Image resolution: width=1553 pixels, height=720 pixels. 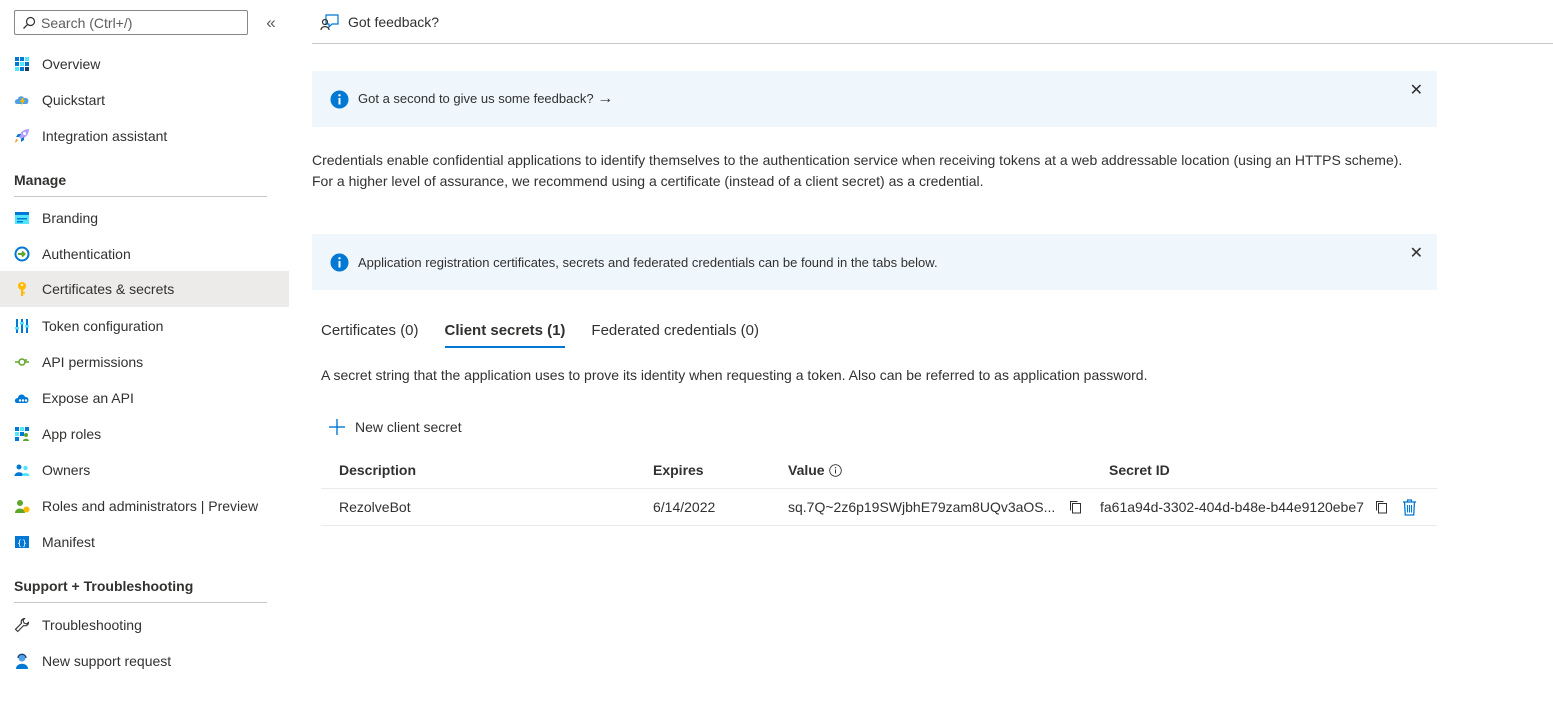 What do you see at coordinates (22, 289) in the screenshot?
I see `key-icon` at bounding box center [22, 289].